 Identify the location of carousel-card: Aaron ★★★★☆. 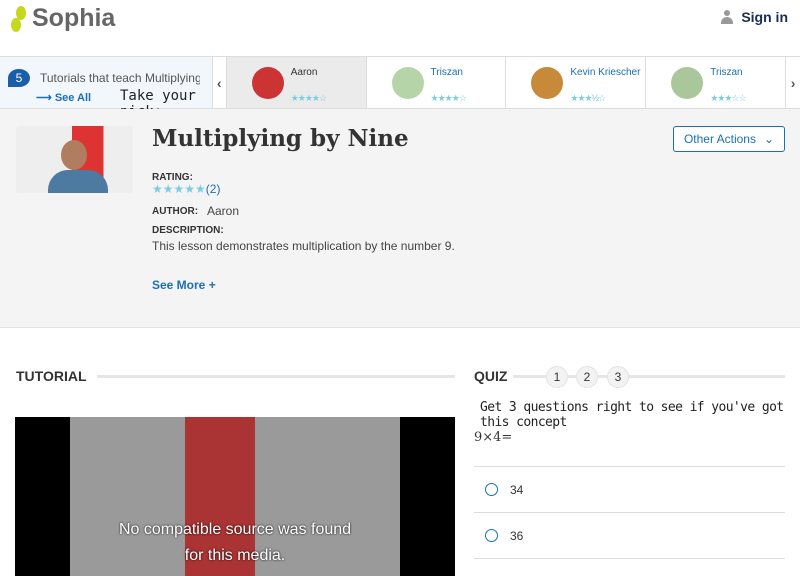
(295, 82).